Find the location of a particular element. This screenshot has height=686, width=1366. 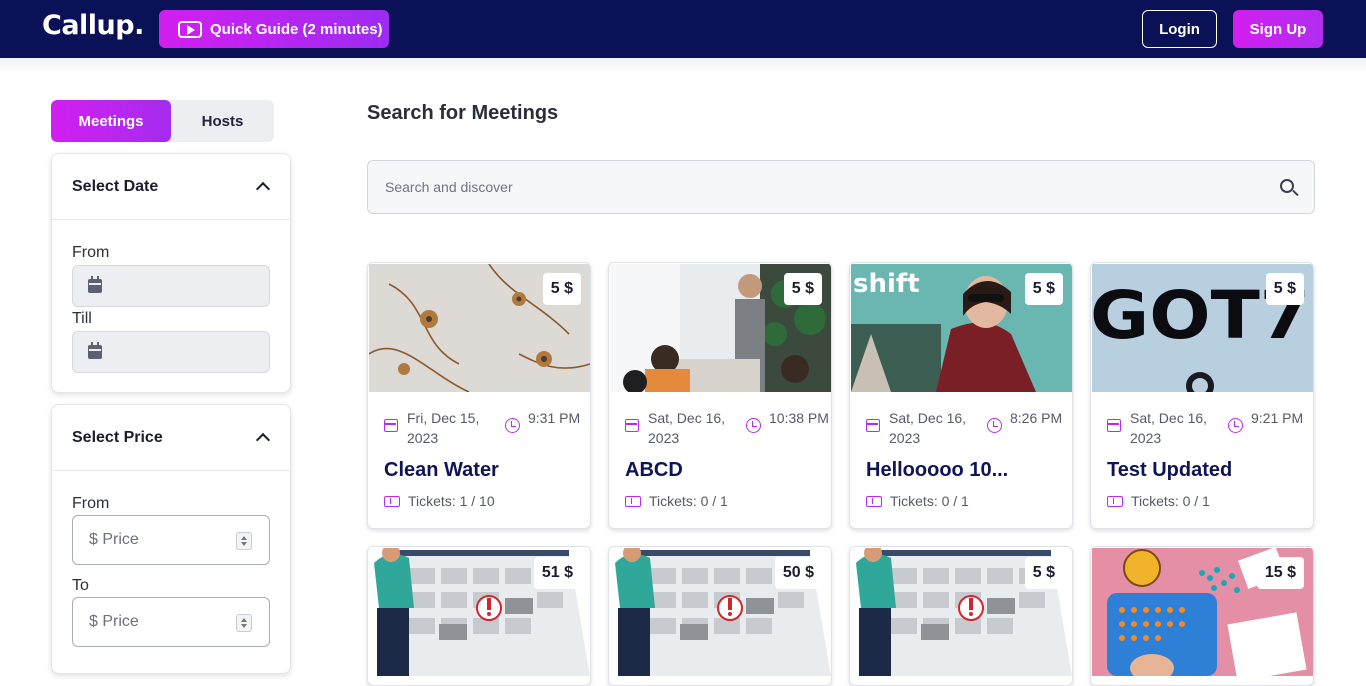

meeting-title: Clean Water is located at coordinates (484, 470).